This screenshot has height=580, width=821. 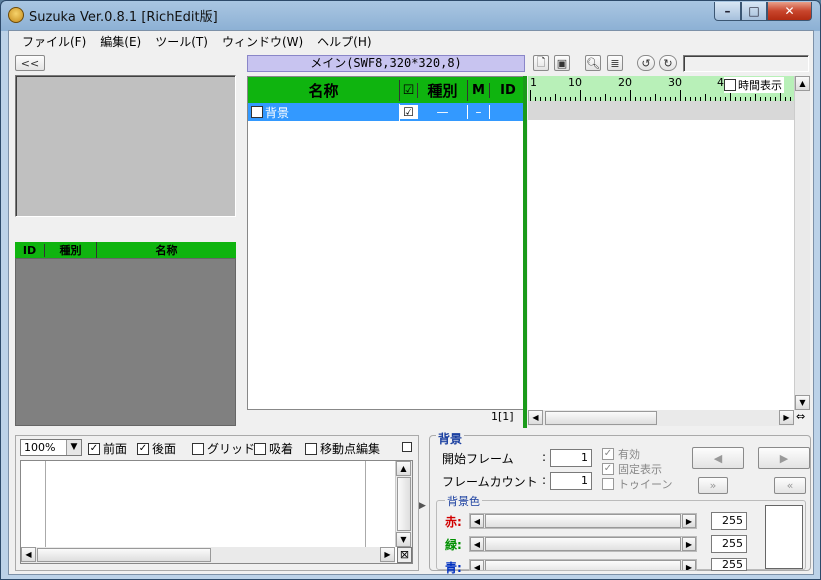 I want to click on frame-count-input: 1, so click(x=571, y=481).